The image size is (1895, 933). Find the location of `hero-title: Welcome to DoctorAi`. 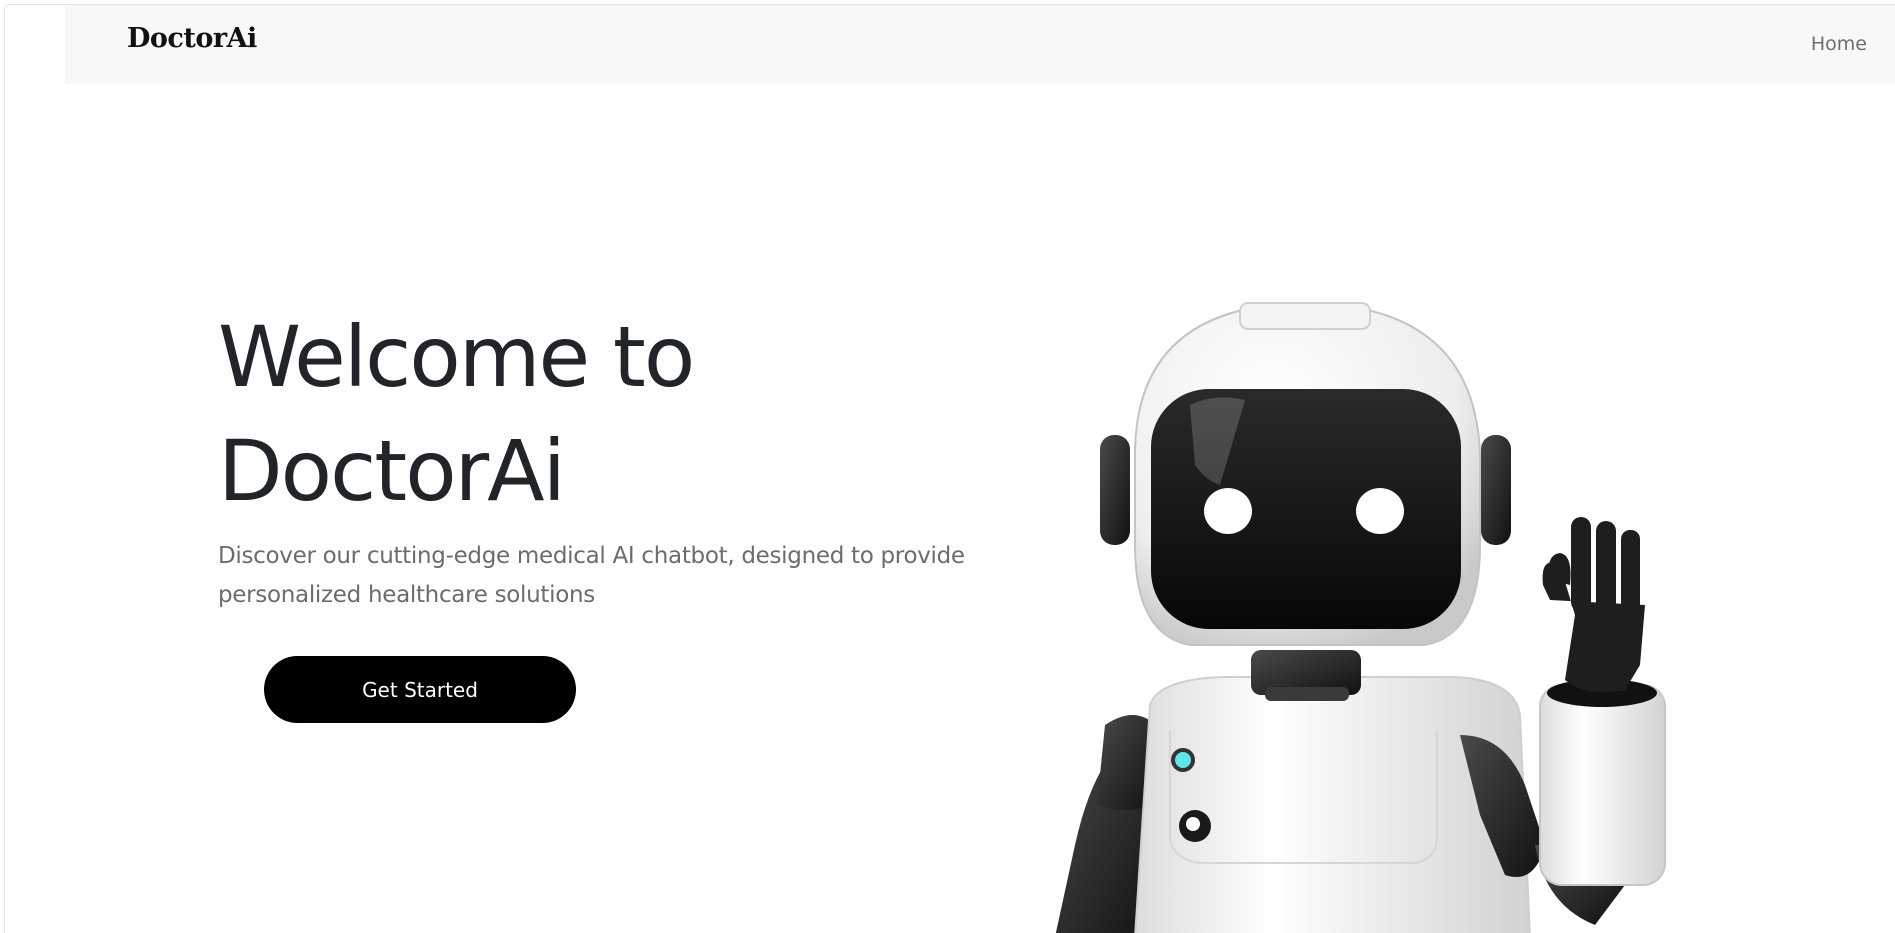

hero-title: Welcome to DoctorAi is located at coordinates (528, 414).